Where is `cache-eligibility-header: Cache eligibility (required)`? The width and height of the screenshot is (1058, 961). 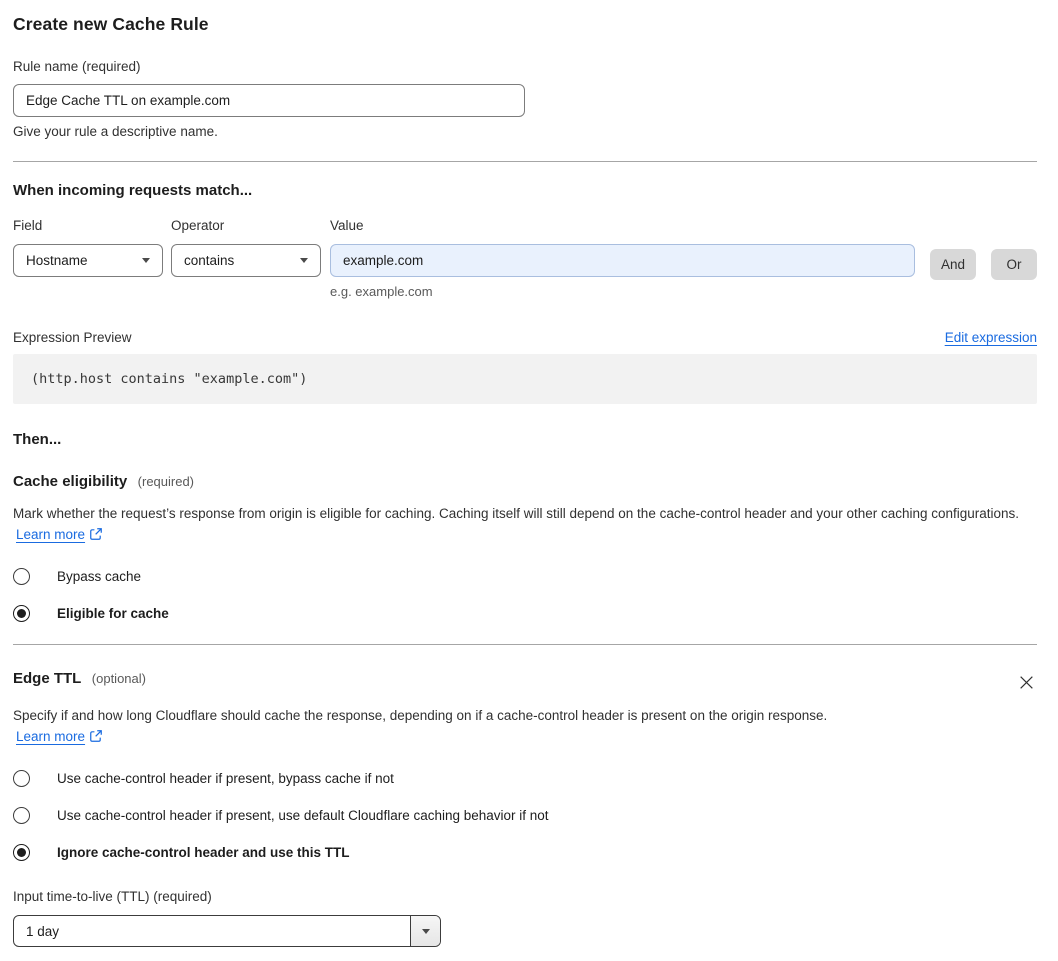 cache-eligibility-header: Cache eligibility (required) is located at coordinates (525, 482).